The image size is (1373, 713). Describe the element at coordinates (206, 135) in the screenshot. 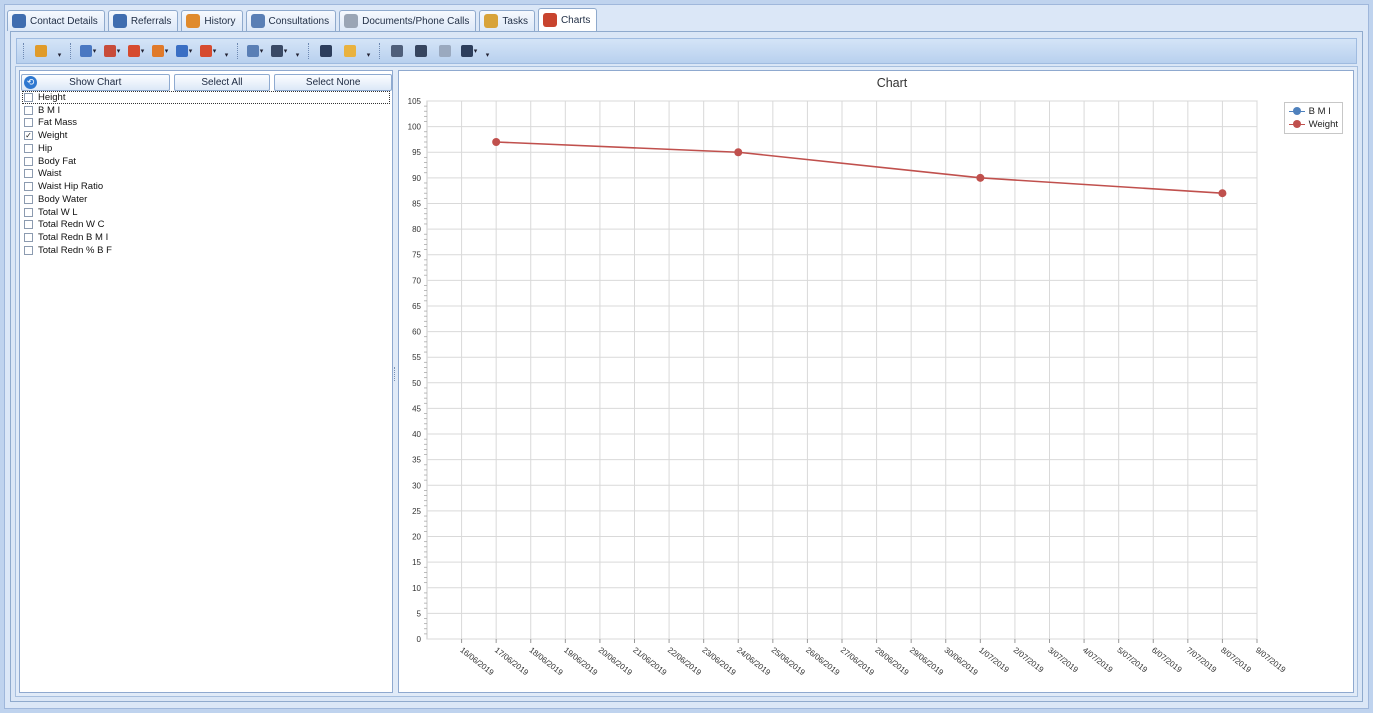

I see `measurement-item: ✓ Weight` at that location.